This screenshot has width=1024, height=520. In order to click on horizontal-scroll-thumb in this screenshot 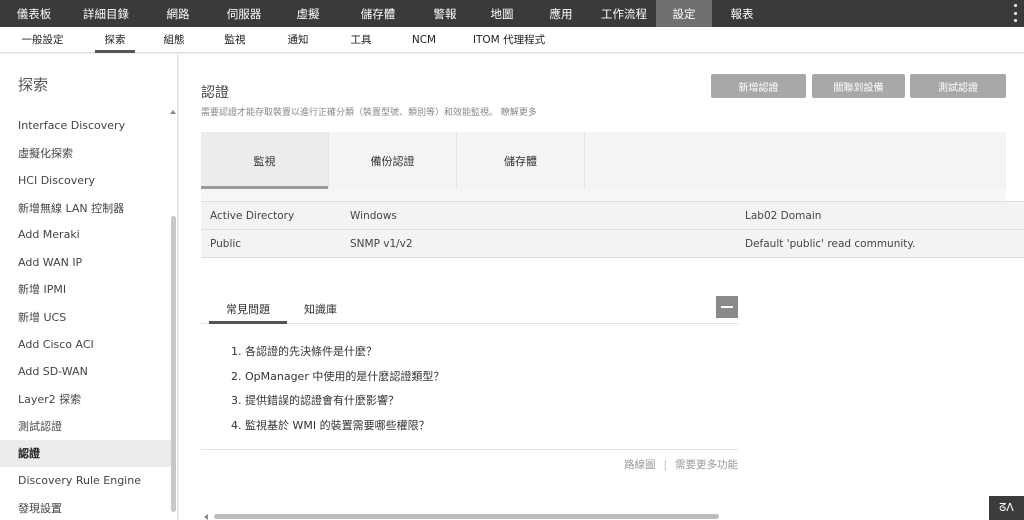, I will do `click(466, 516)`.